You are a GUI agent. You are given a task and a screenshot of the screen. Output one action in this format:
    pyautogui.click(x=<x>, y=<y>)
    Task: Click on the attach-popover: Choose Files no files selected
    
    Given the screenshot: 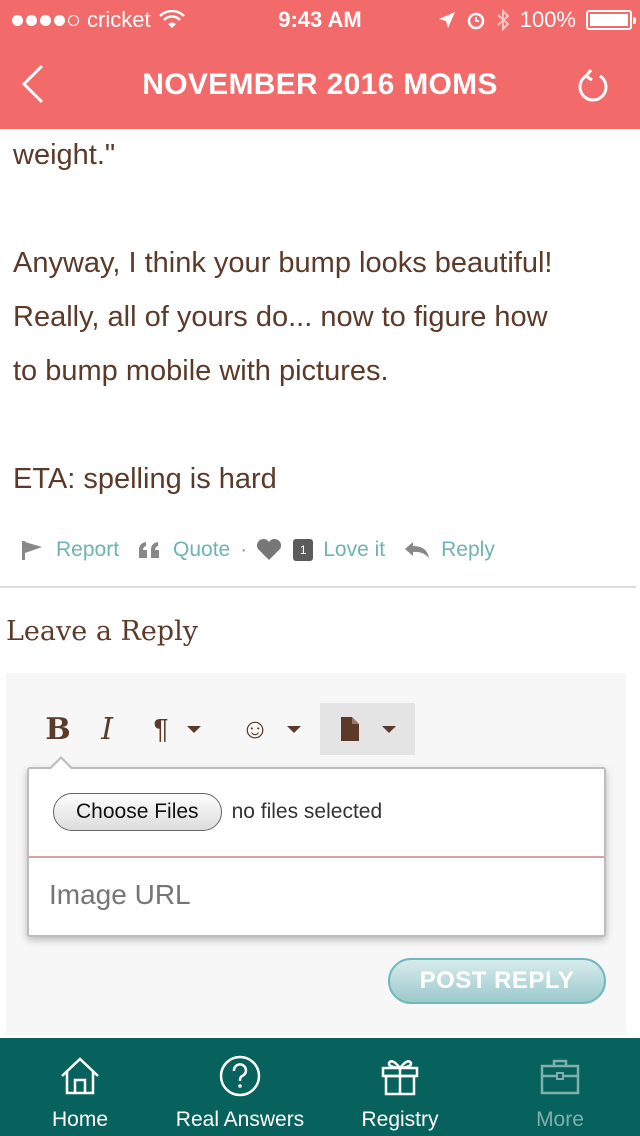 What is the action you would take?
    pyautogui.click(x=316, y=846)
    